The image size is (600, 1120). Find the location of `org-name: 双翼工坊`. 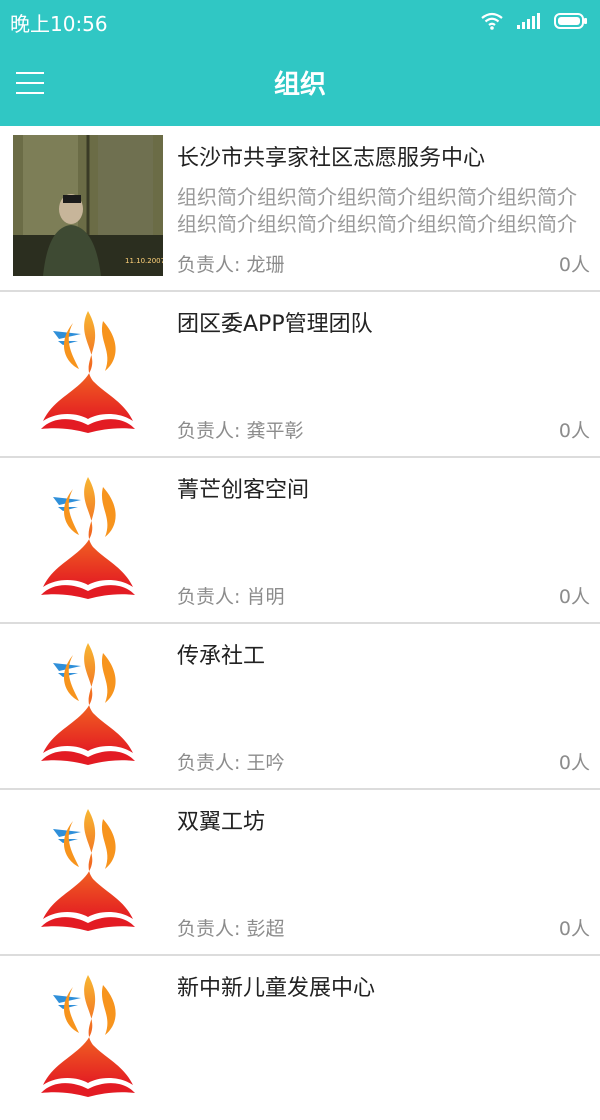

org-name: 双翼工坊 is located at coordinates (221, 822).